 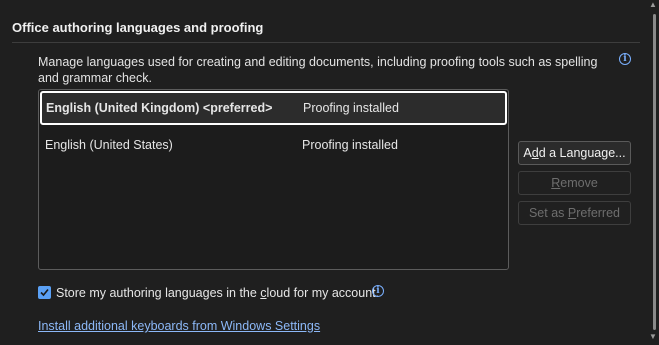 What do you see at coordinates (109, 145) in the screenshot?
I see `language-name: English (United States)` at bounding box center [109, 145].